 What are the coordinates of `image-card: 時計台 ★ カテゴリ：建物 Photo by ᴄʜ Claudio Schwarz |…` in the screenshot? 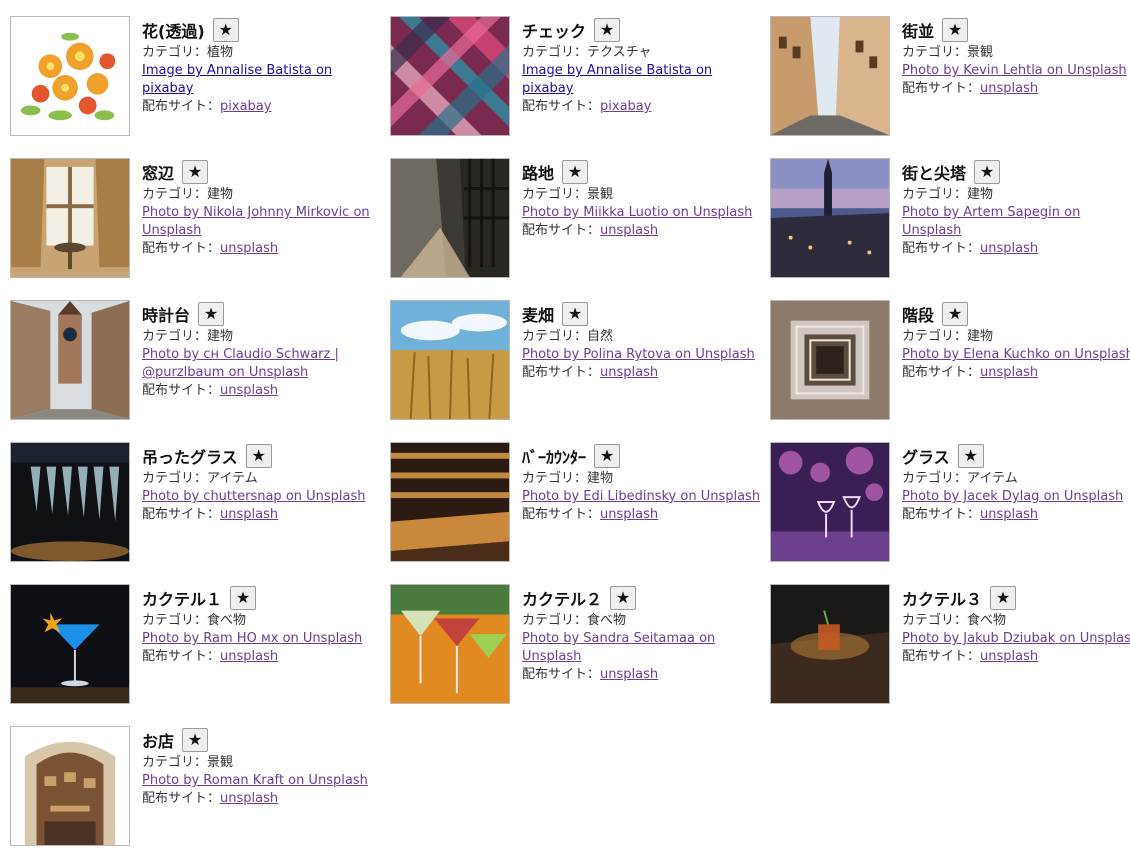 It's located at (195, 364).